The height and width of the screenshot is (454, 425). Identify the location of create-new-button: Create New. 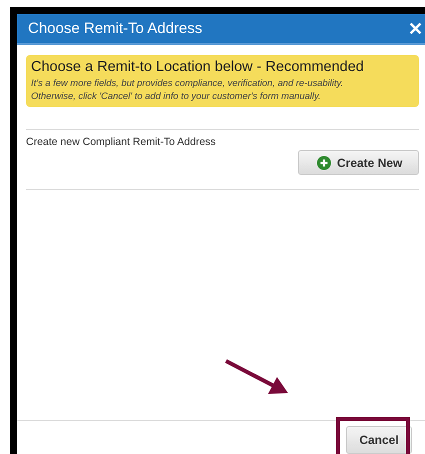
(358, 162).